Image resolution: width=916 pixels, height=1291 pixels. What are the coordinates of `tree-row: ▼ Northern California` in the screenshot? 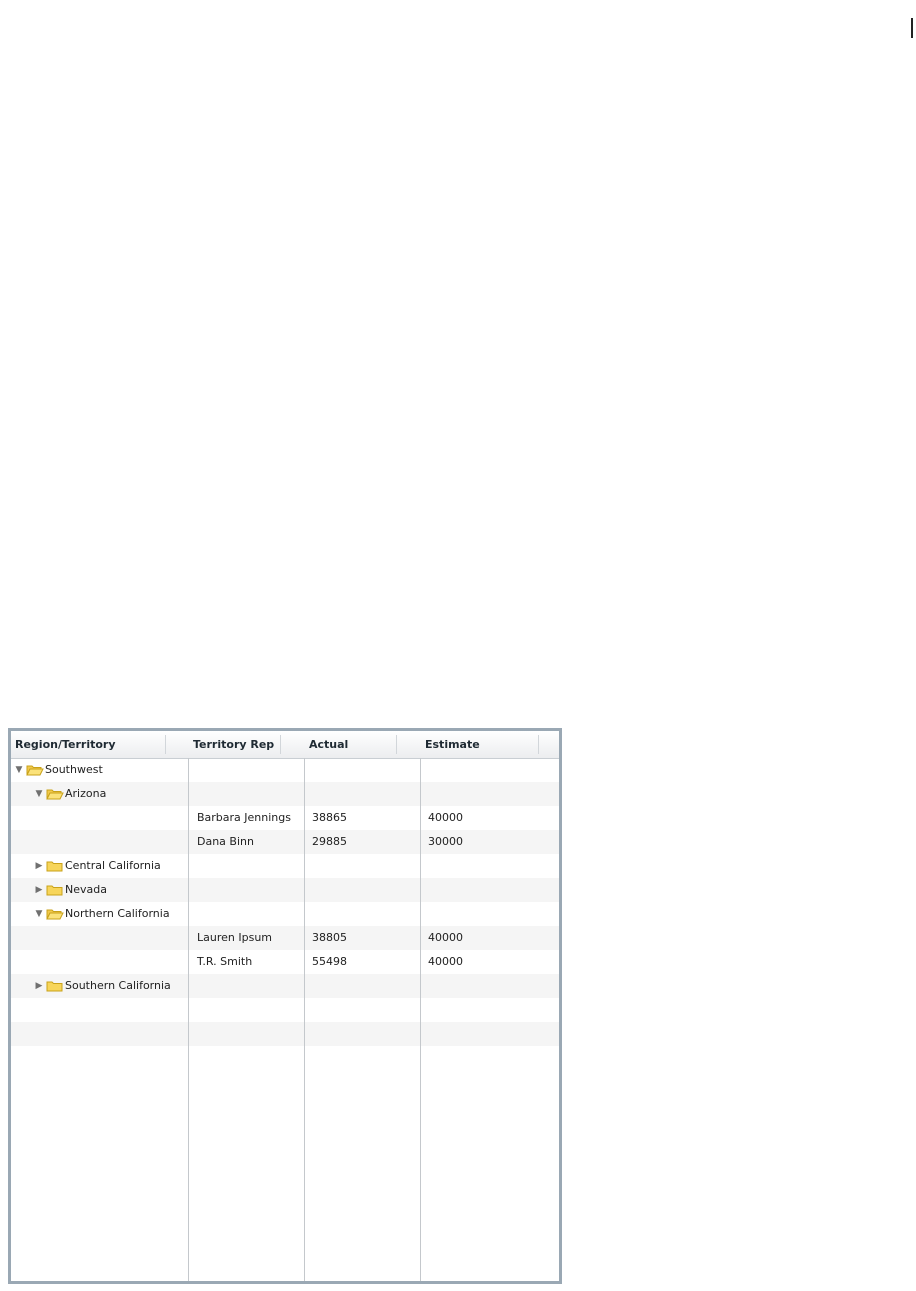 It's located at (285, 914).